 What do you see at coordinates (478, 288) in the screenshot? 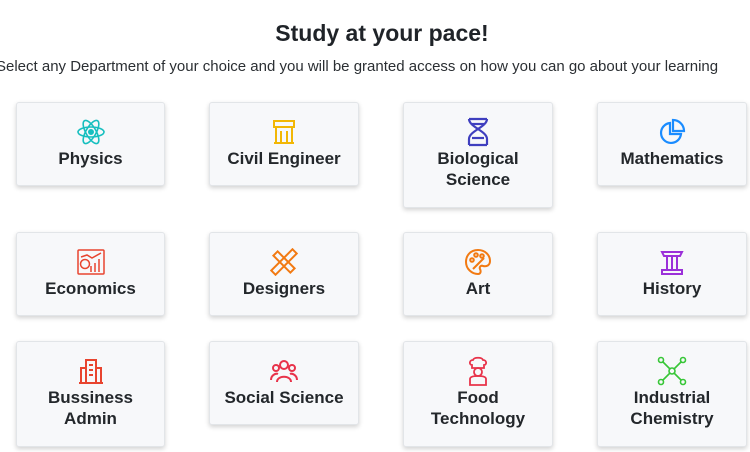
I see `department-label: Art` at bounding box center [478, 288].